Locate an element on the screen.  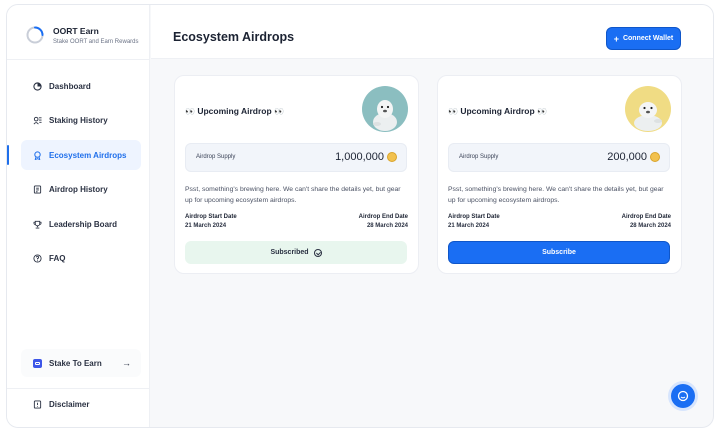
page-title: Ecosystem Airdrops is located at coordinates (234, 37).